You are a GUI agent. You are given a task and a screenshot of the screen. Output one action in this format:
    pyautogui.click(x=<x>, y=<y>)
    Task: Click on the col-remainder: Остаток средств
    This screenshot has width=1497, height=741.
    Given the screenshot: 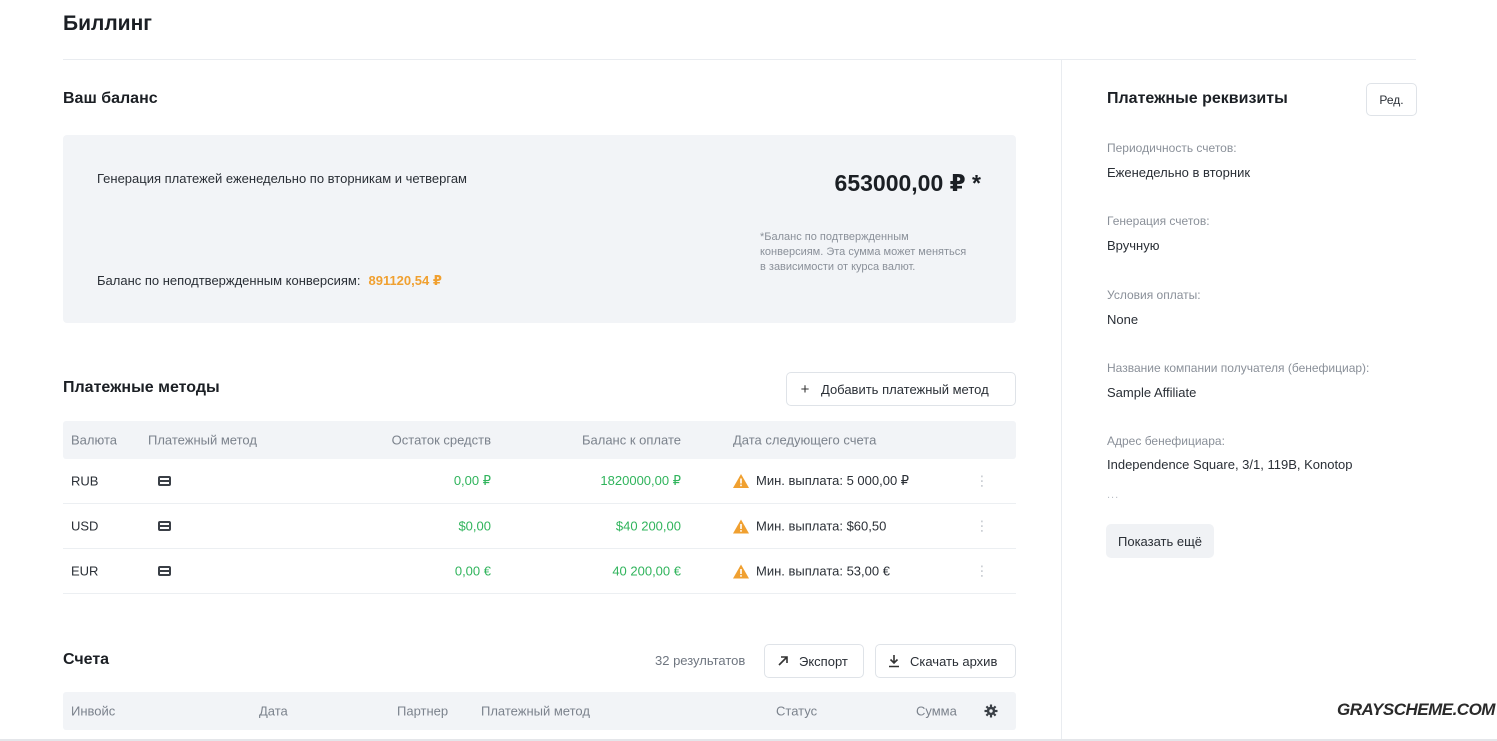 What is the action you would take?
    pyautogui.click(x=441, y=440)
    